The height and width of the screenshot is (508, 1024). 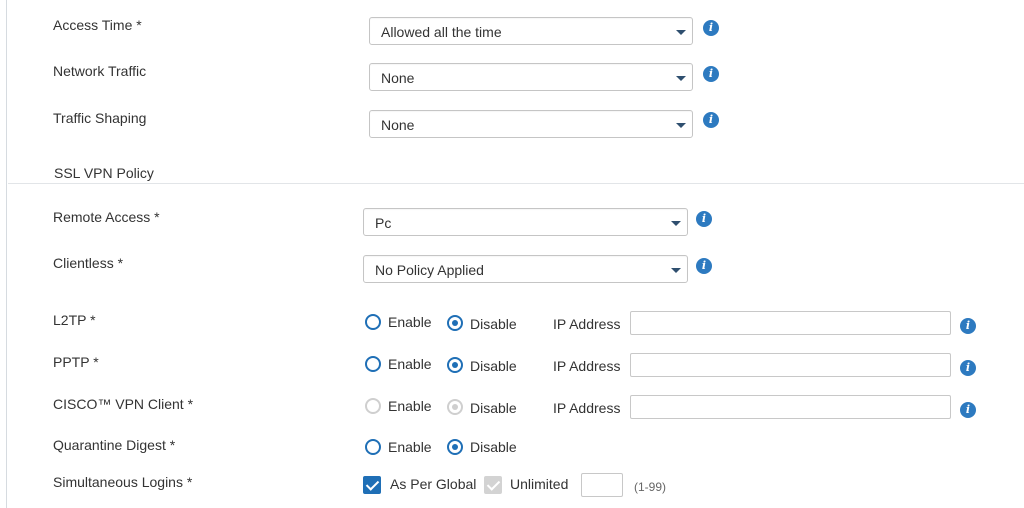 I want to click on l2tp-disable-label: Disable, so click(x=493, y=324).